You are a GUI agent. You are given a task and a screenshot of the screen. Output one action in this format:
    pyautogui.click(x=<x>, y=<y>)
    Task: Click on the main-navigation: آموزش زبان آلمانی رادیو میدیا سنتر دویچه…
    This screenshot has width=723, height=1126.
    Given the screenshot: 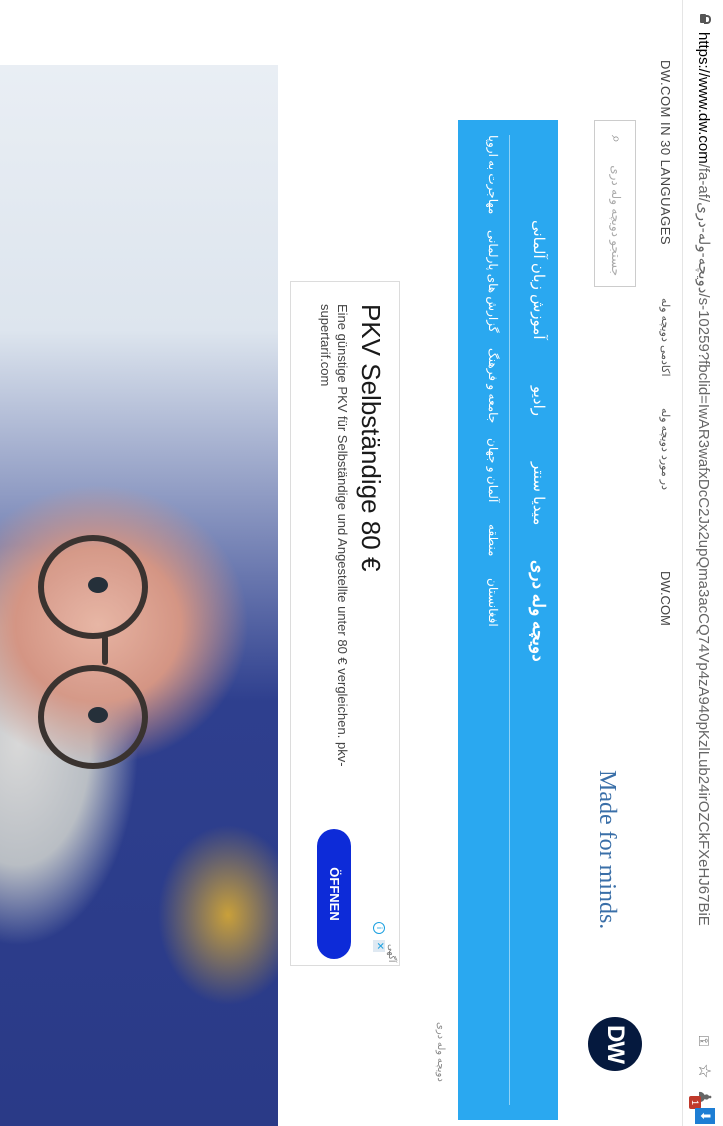 What is the action you would take?
    pyautogui.click(x=508, y=620)
    